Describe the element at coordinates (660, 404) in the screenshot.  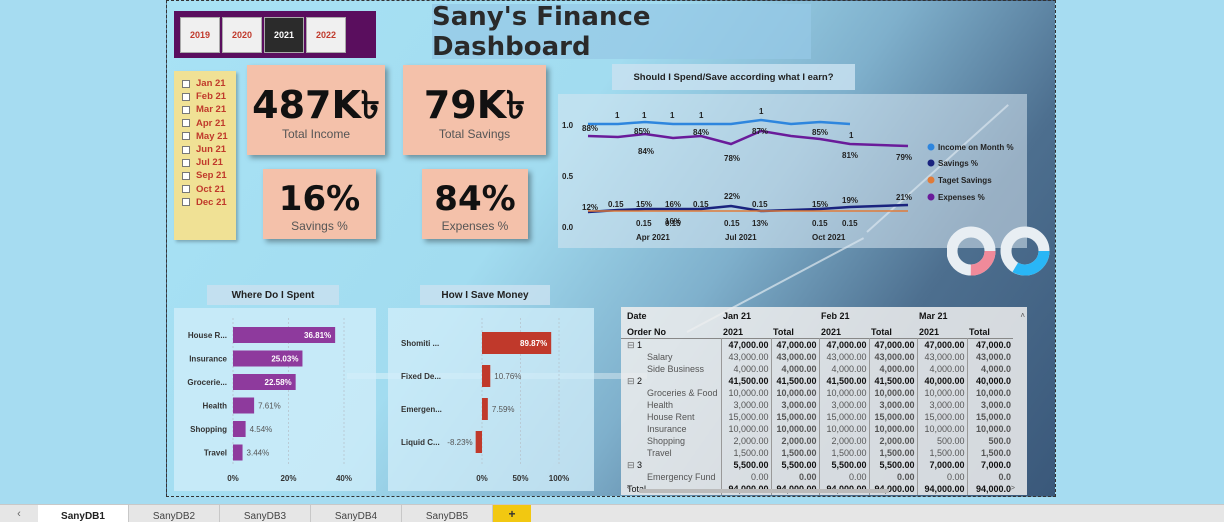
I see `matrix-row-label: Health` at that location.